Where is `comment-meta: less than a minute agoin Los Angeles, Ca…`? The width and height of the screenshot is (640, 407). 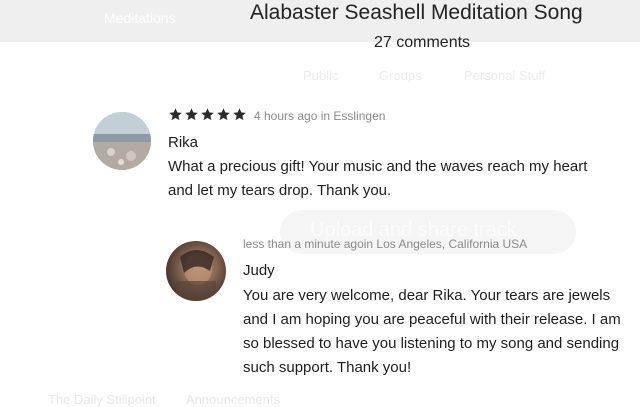
comment-meta: less than a minute agoin Los Angeles, Ca… is located at coordinates (385, 244).